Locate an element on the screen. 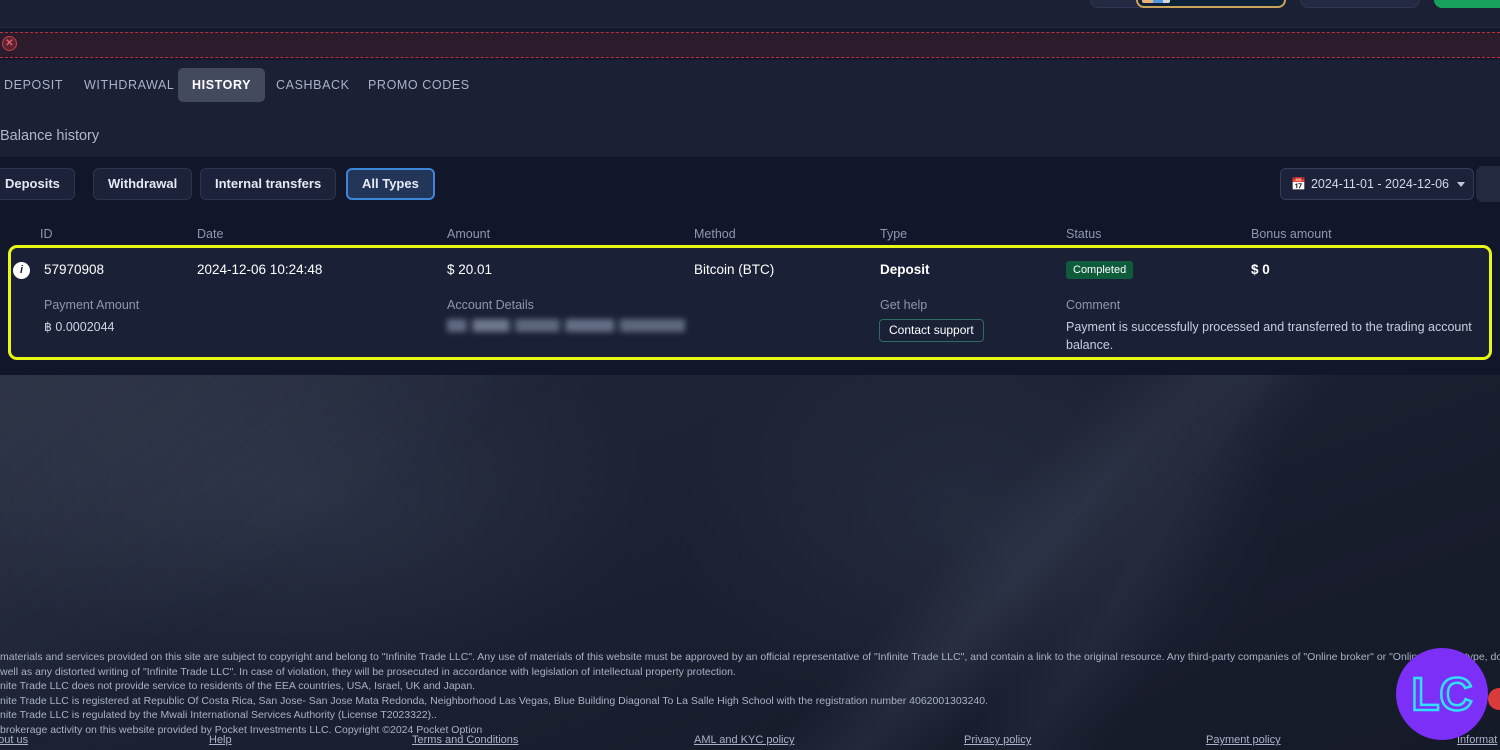 The width and height of the screenshot is (1500, 750). filter-all-types: All Types is located at coordinates (390, 184).